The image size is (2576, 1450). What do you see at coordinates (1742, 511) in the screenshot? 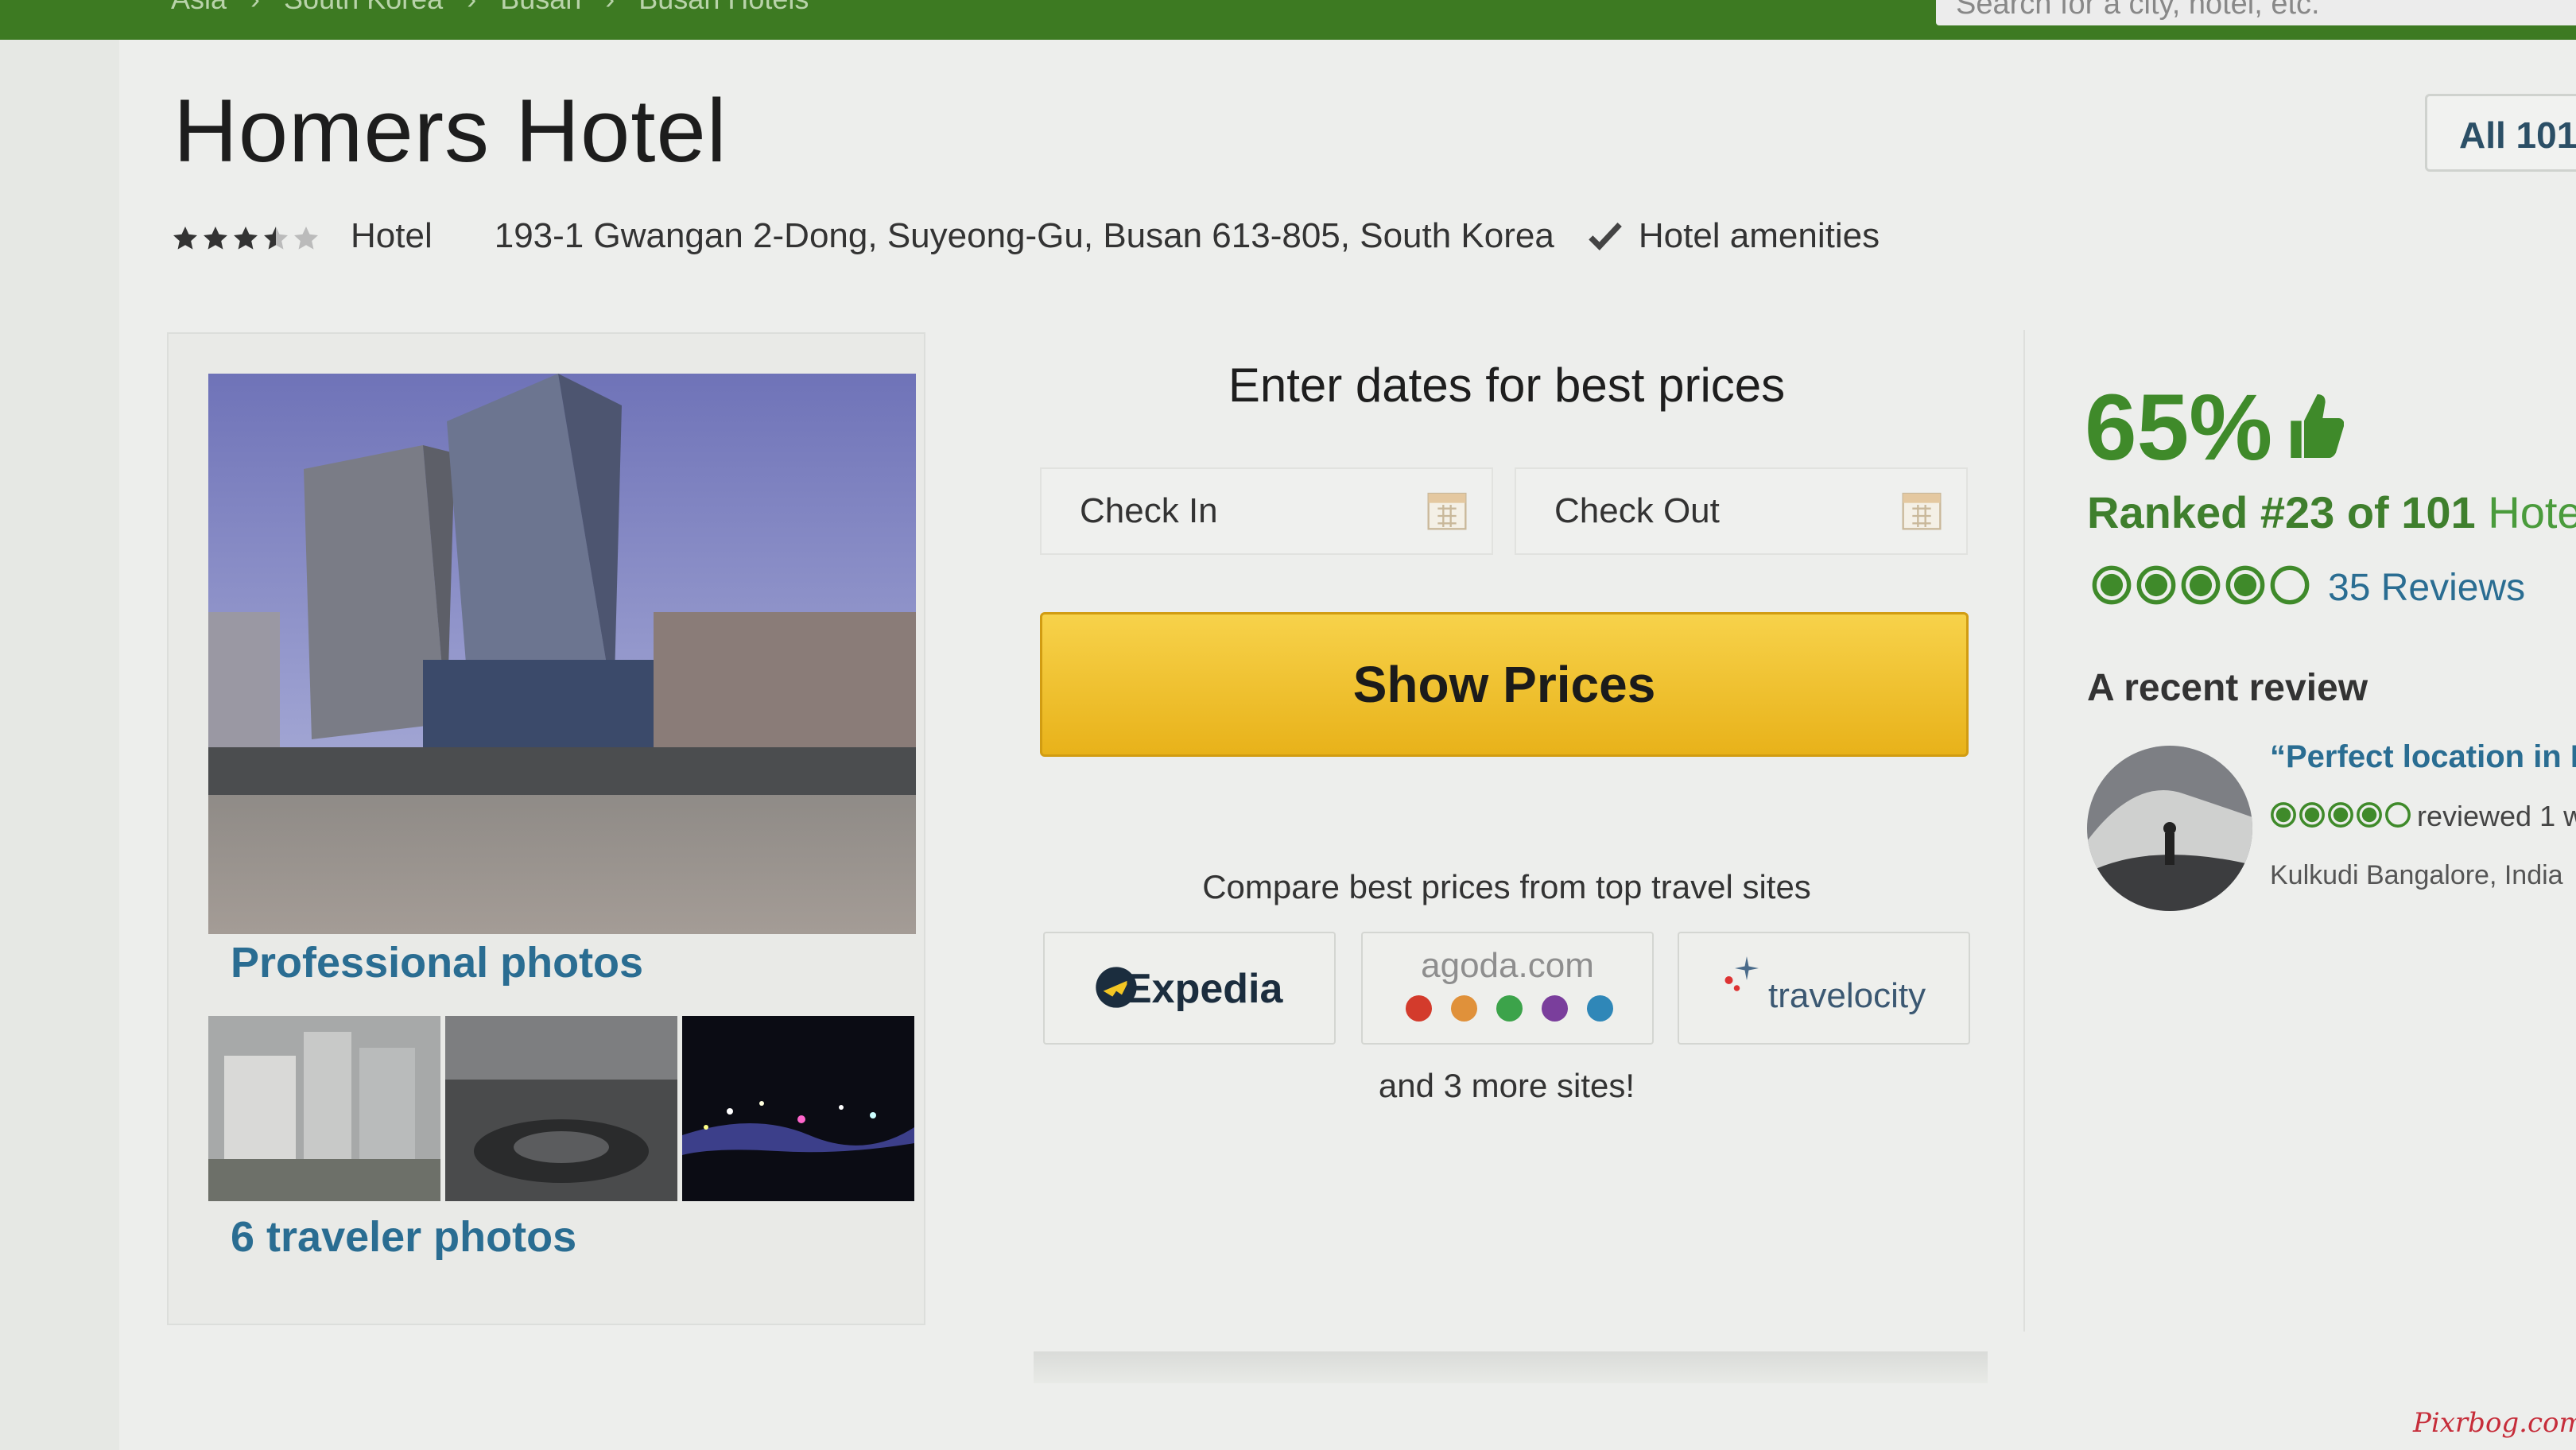
I see `check-out-field: Check Out` at bounding box center [1742, 511].